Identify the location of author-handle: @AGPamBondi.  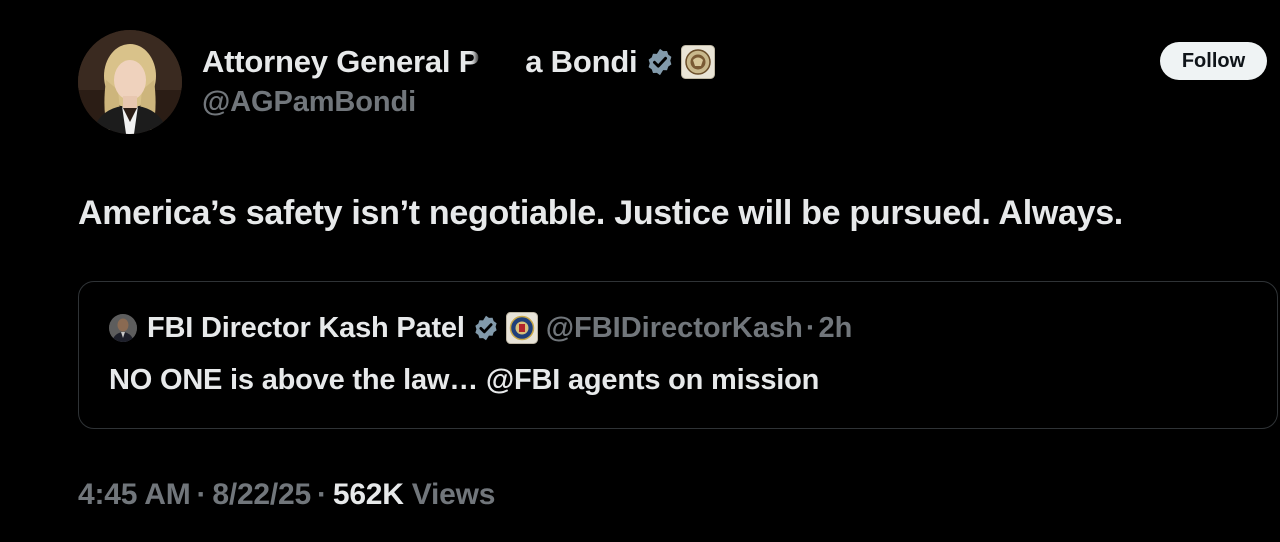
(458, 102).